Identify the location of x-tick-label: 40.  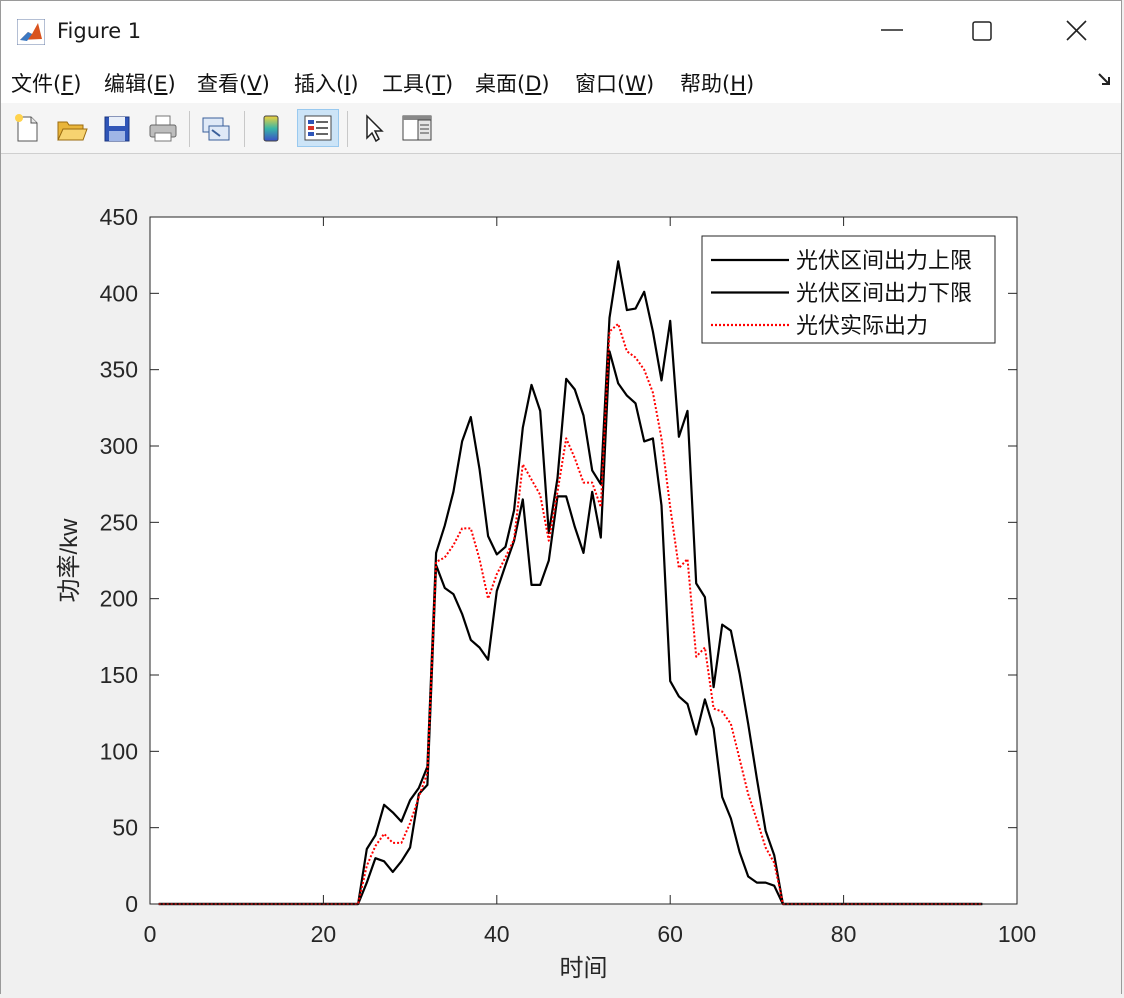
(497, 934).